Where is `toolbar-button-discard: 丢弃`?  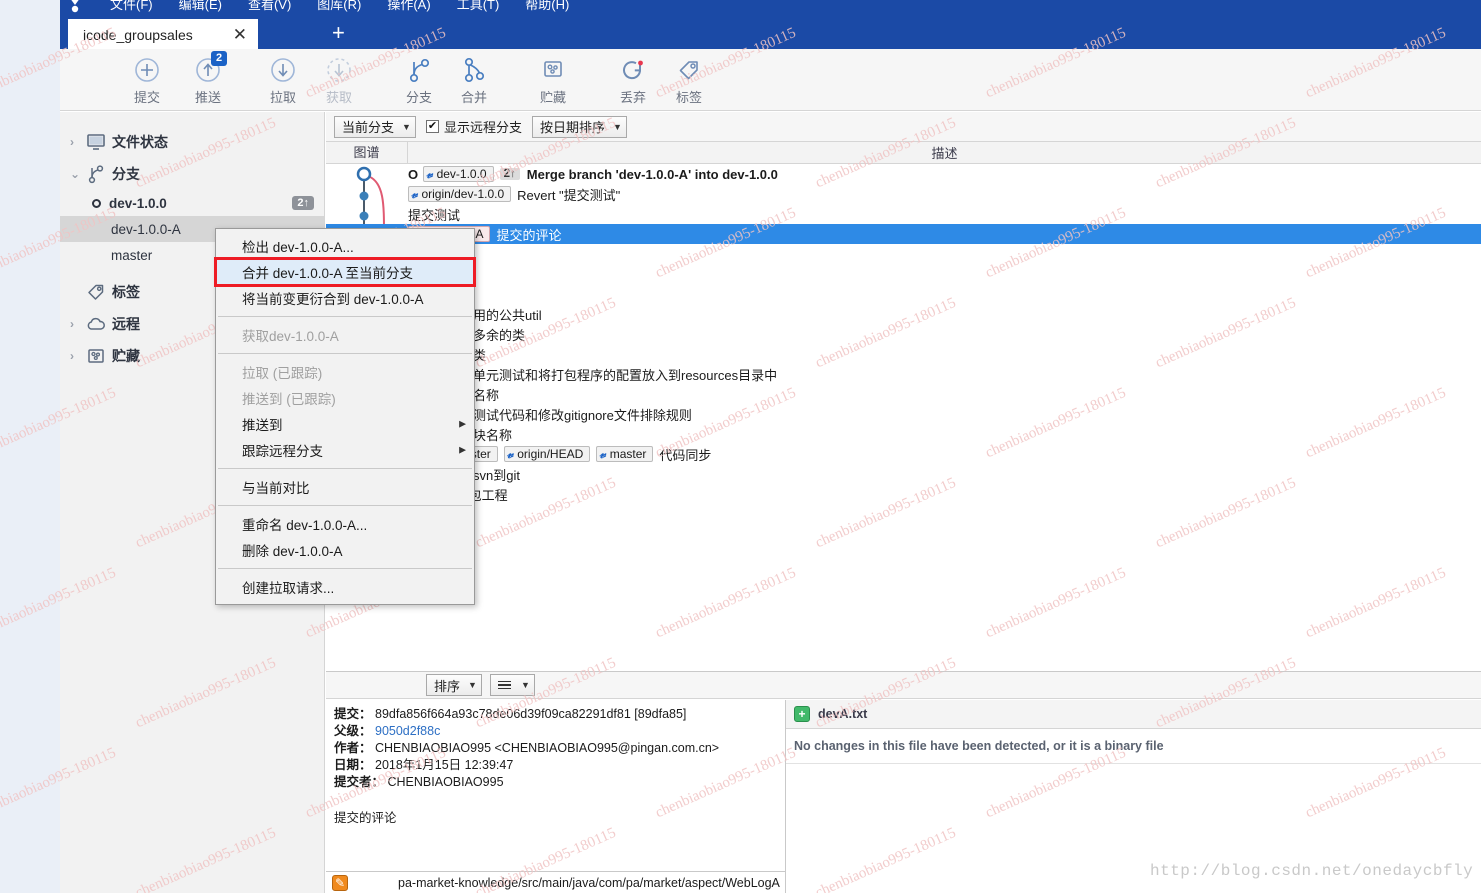
toolbar-button-discard: 丢弃 is located at coordinates (633, 80).